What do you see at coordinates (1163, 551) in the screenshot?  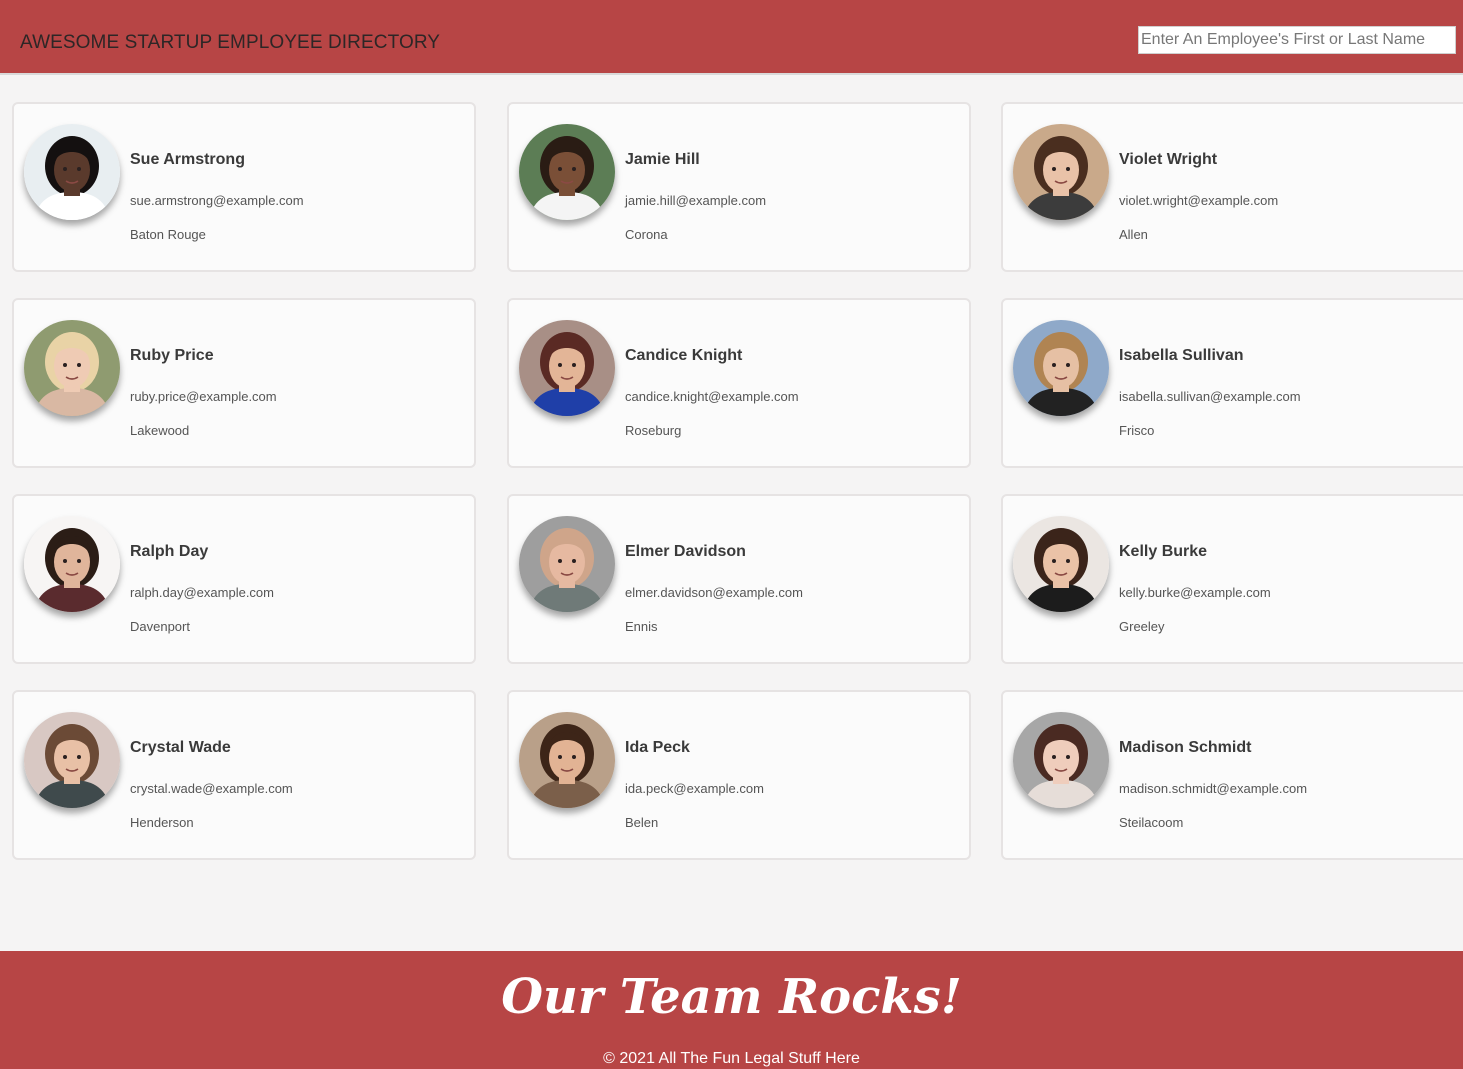 I see `employee-name: Kelly Burke` at bounding box center [1163, 551].